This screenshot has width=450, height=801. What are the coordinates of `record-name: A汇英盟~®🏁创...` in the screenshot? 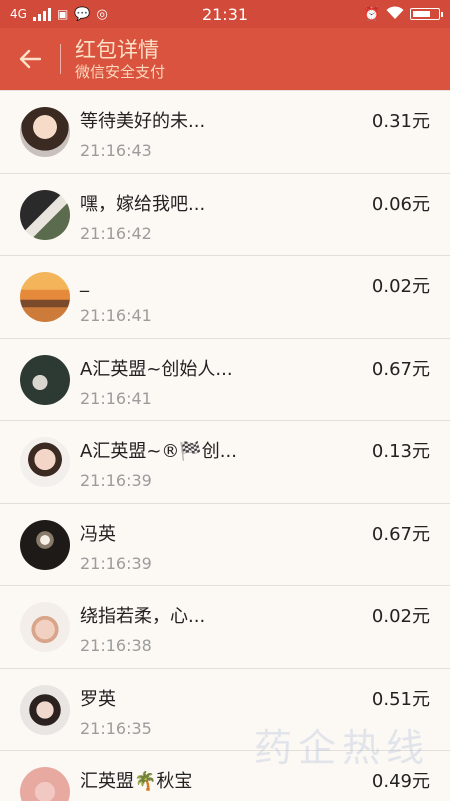 It's located at (158, 451).